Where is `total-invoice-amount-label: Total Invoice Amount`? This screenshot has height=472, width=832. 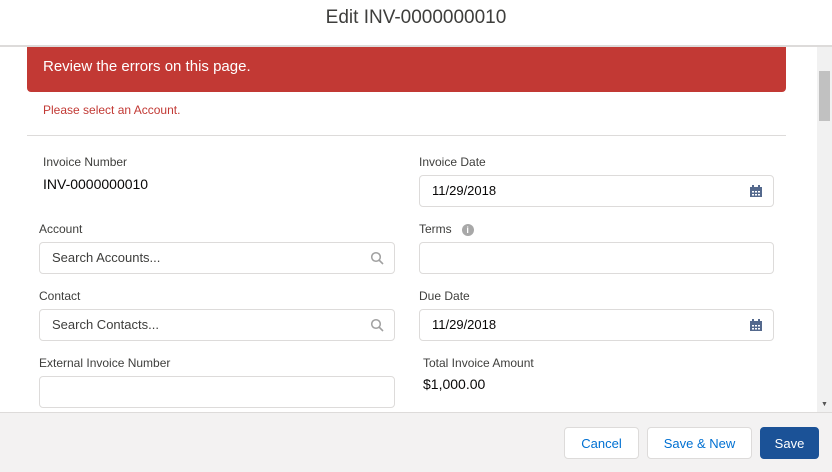 total-invoice-amount-label: Total Invoice Amount is located at coordinates (478, 363).